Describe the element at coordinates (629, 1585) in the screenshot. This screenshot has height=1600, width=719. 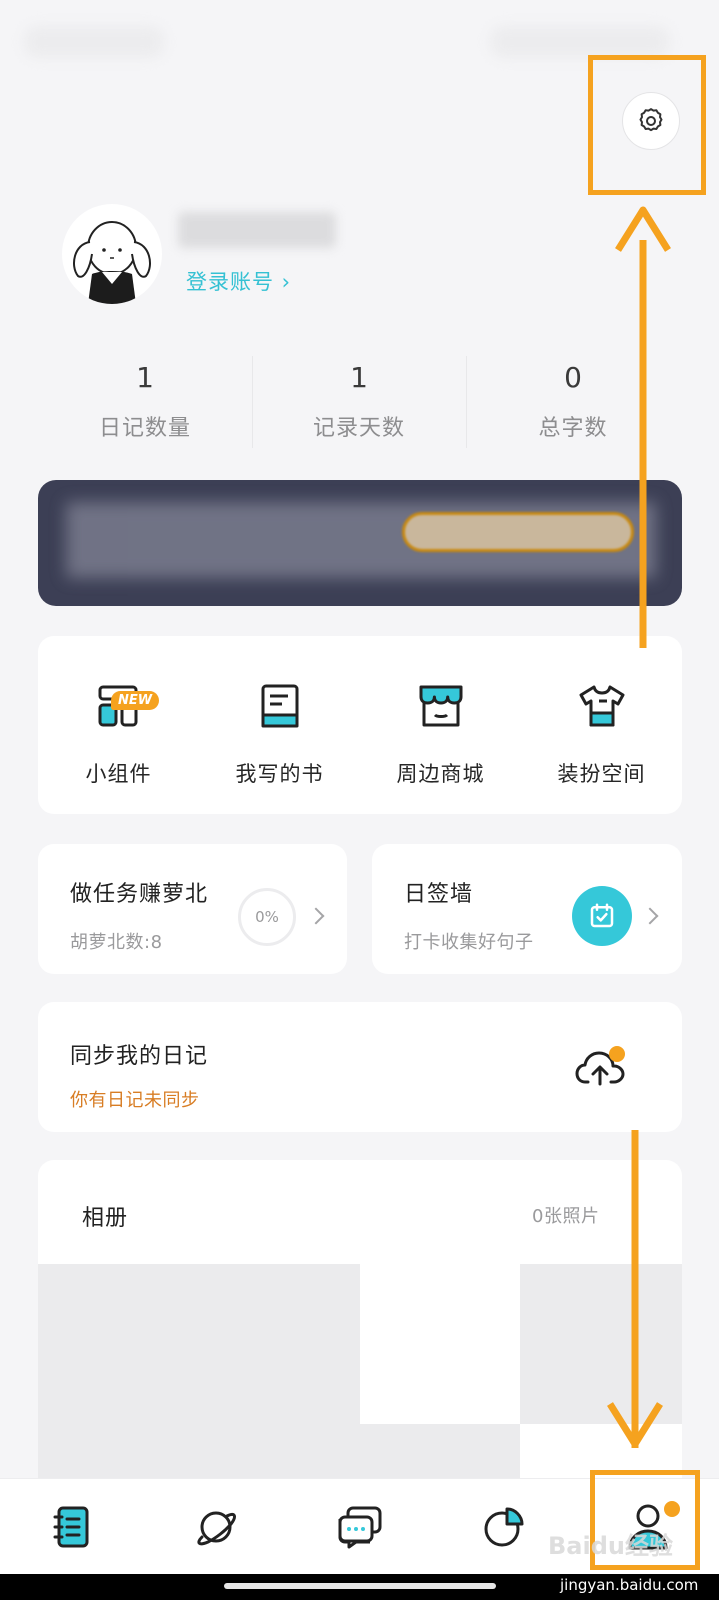
I see `watermark-url: jingyan.baidu.com` at that location.